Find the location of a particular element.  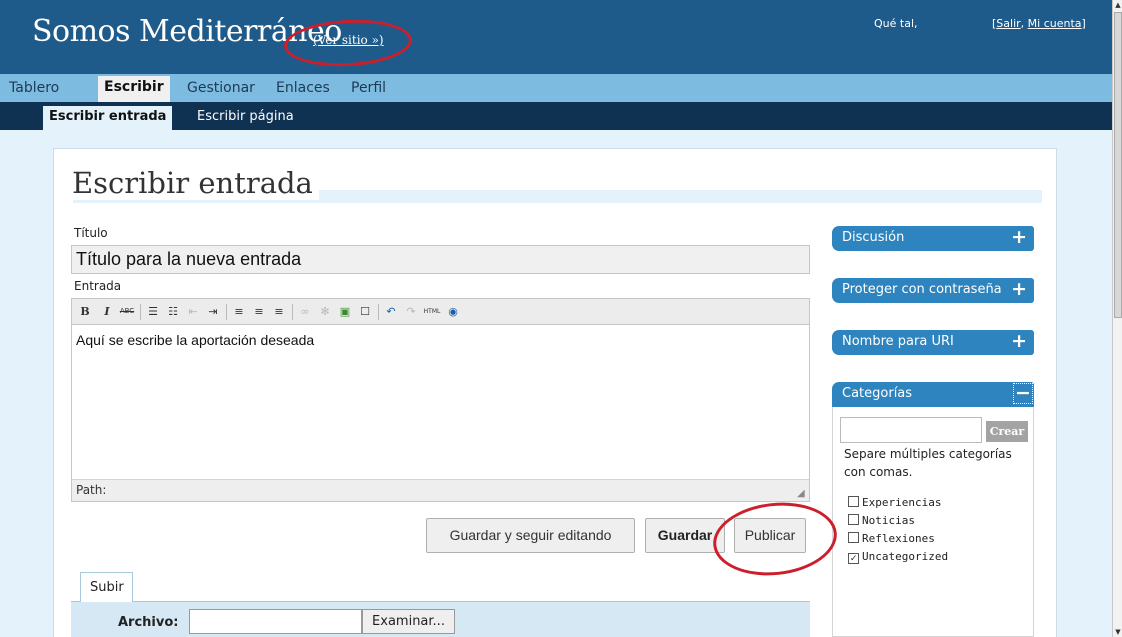

discussion-box-header: Discusión + is located at coordinates (933, 238).